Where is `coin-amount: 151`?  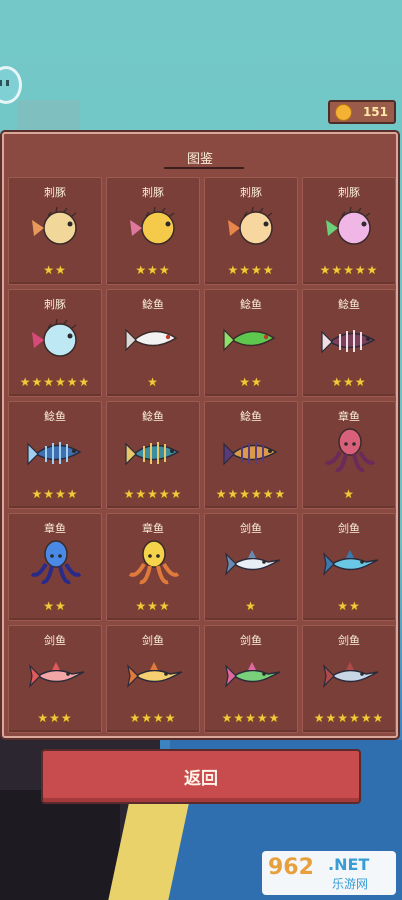
coin-amount: 151 is located at coordinates (375, 112).